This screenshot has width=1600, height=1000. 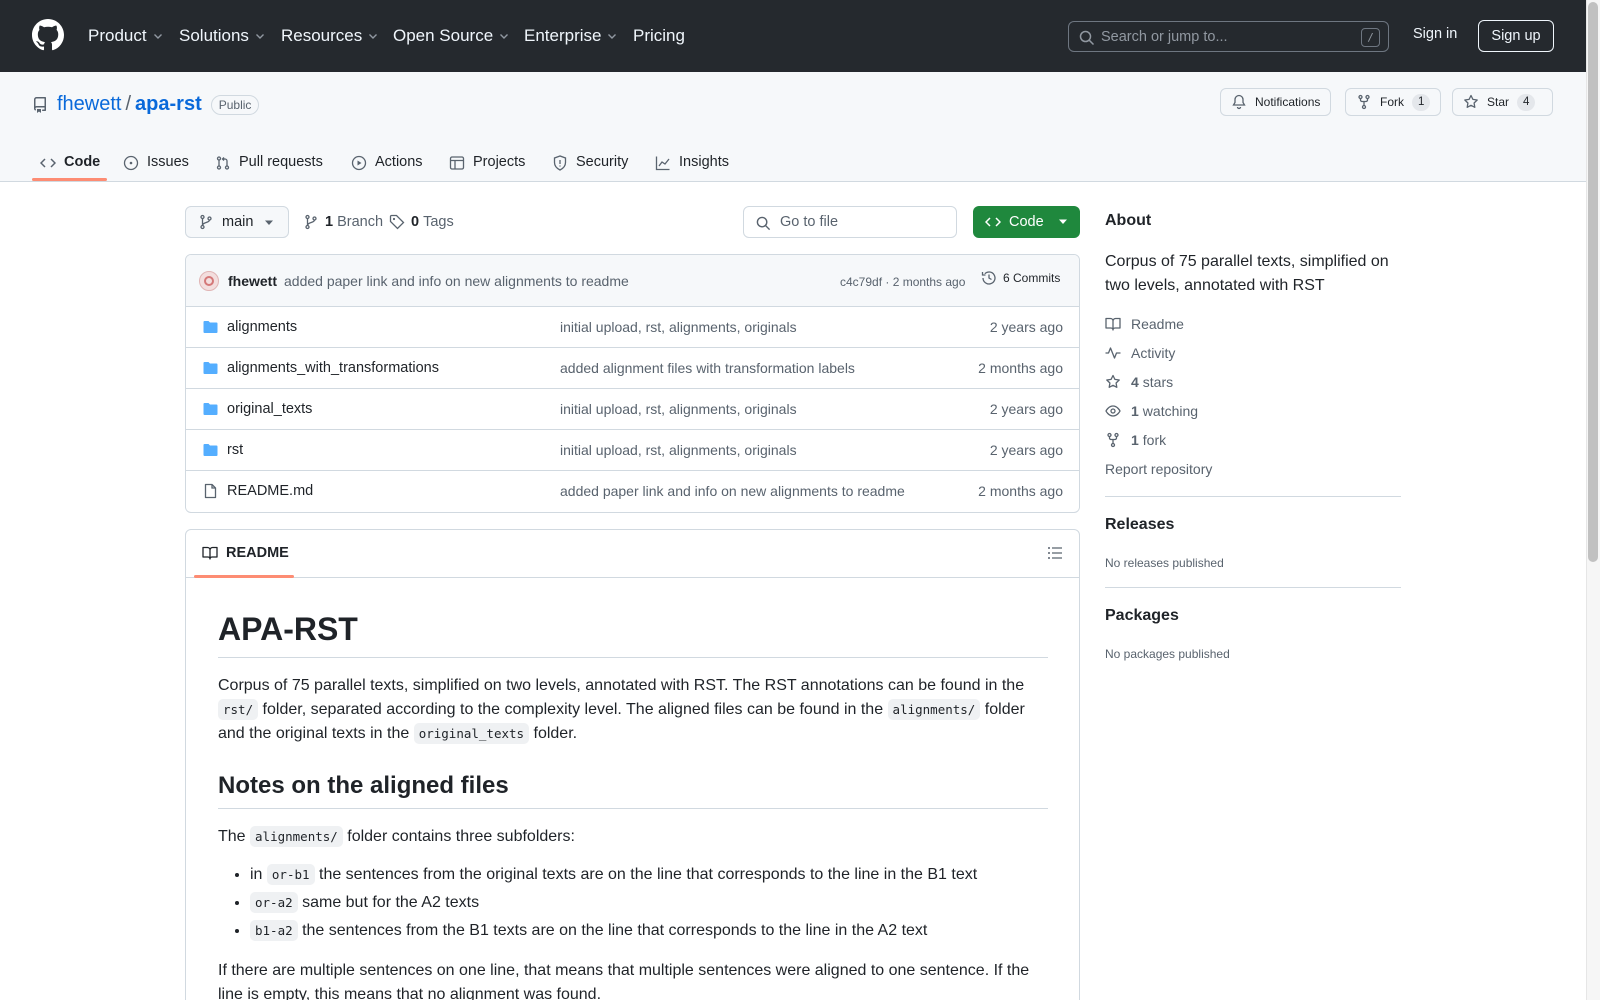 What do you see at coordinates (1276, 102) in the screenshot?
I see `notifications-button: Notifications` at bounding box center [1276, 102].